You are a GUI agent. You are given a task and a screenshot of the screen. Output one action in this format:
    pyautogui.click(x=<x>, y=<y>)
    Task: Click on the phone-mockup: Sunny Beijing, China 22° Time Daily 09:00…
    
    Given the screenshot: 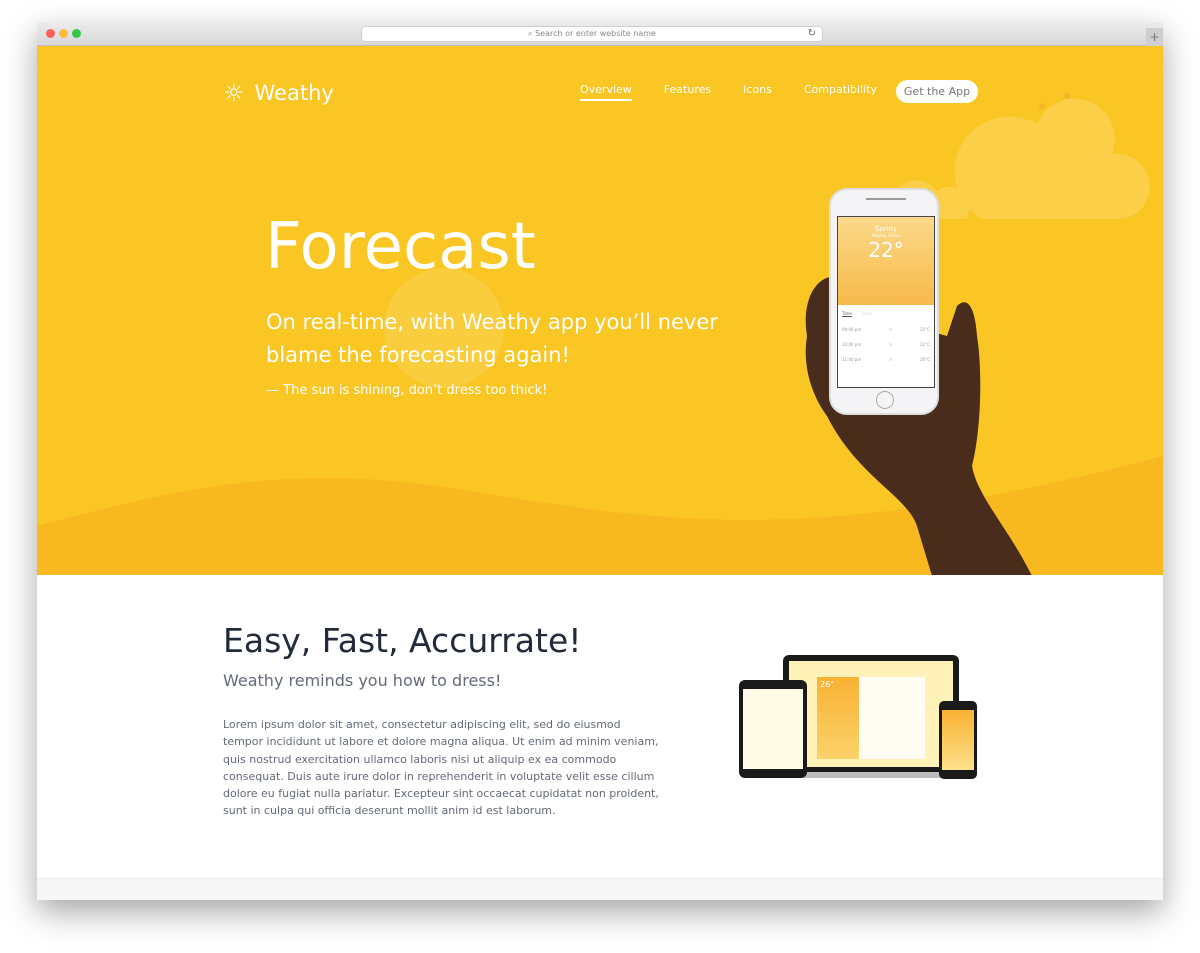 What is the action you would take?
    pyautogui.click(x=884, y=301)
    